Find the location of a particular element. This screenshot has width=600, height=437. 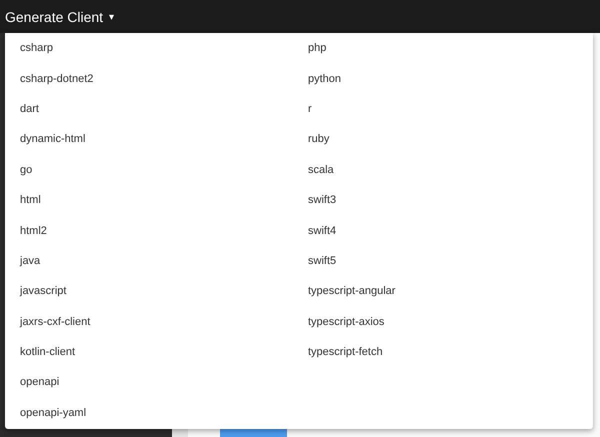

menu-item: typescript-fetch is located at coordinates (338, 352).